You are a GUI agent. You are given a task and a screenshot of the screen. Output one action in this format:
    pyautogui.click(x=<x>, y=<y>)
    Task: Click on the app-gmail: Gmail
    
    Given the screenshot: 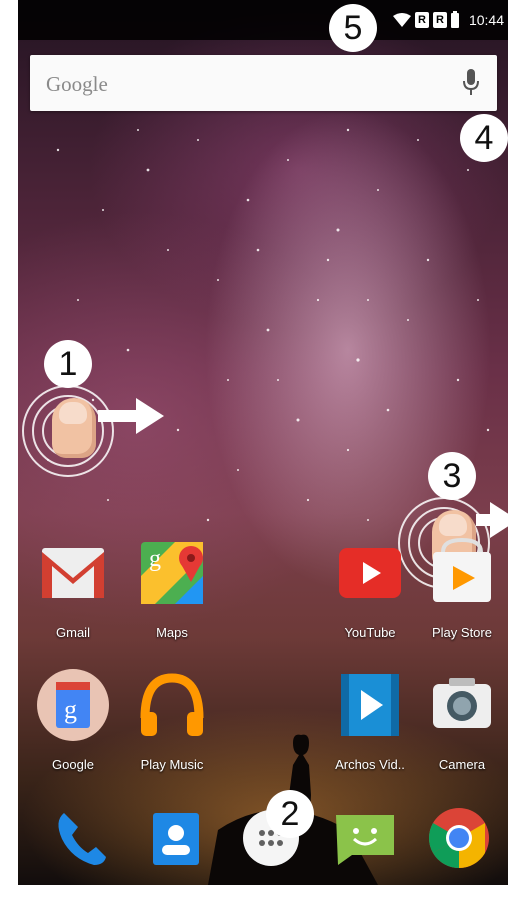 What is the action you would take?
    pyautogui.click(x=73, y=588)
    